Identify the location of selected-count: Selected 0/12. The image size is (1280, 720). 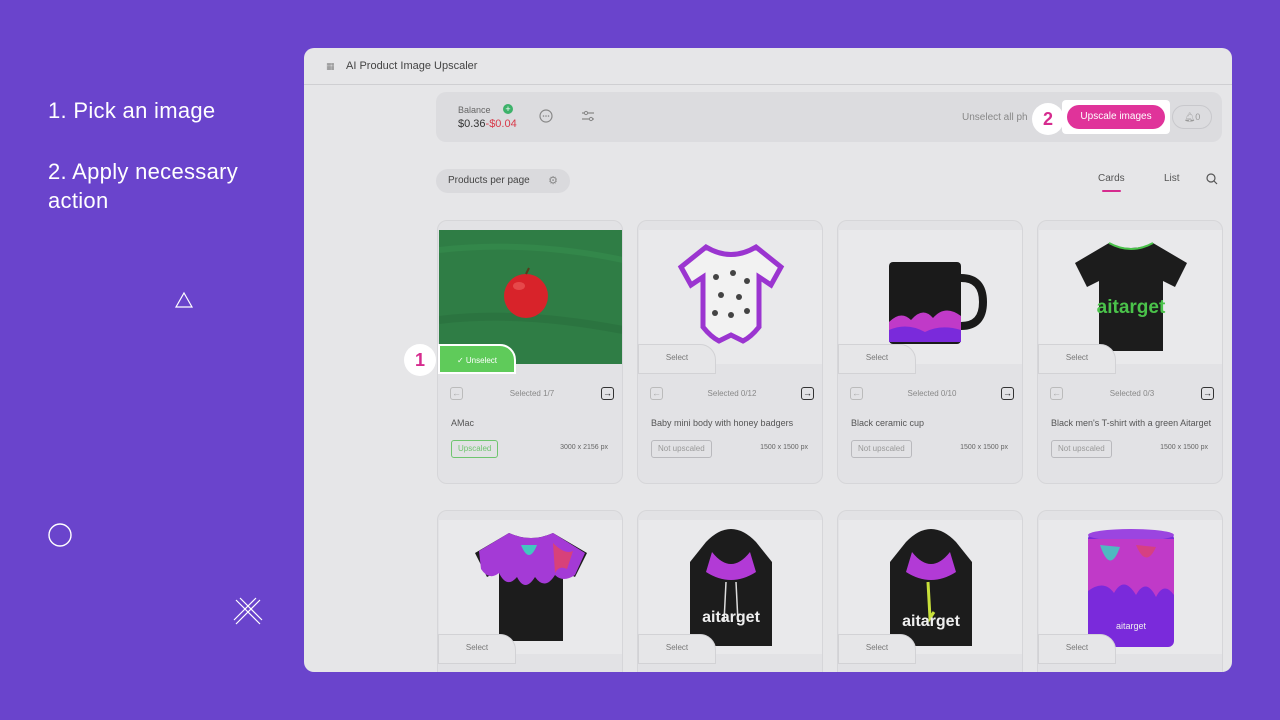
(732, 393).